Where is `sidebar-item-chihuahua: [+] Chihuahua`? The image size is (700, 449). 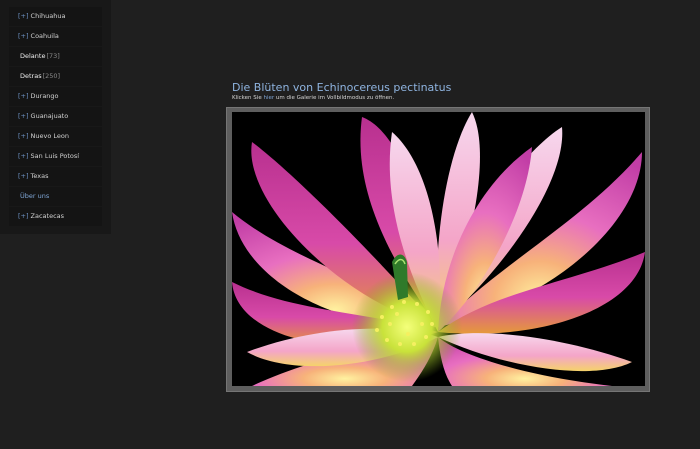
sidebar-item-chihuahua: [+] Chihuahua is located at coordinates (55, 16).